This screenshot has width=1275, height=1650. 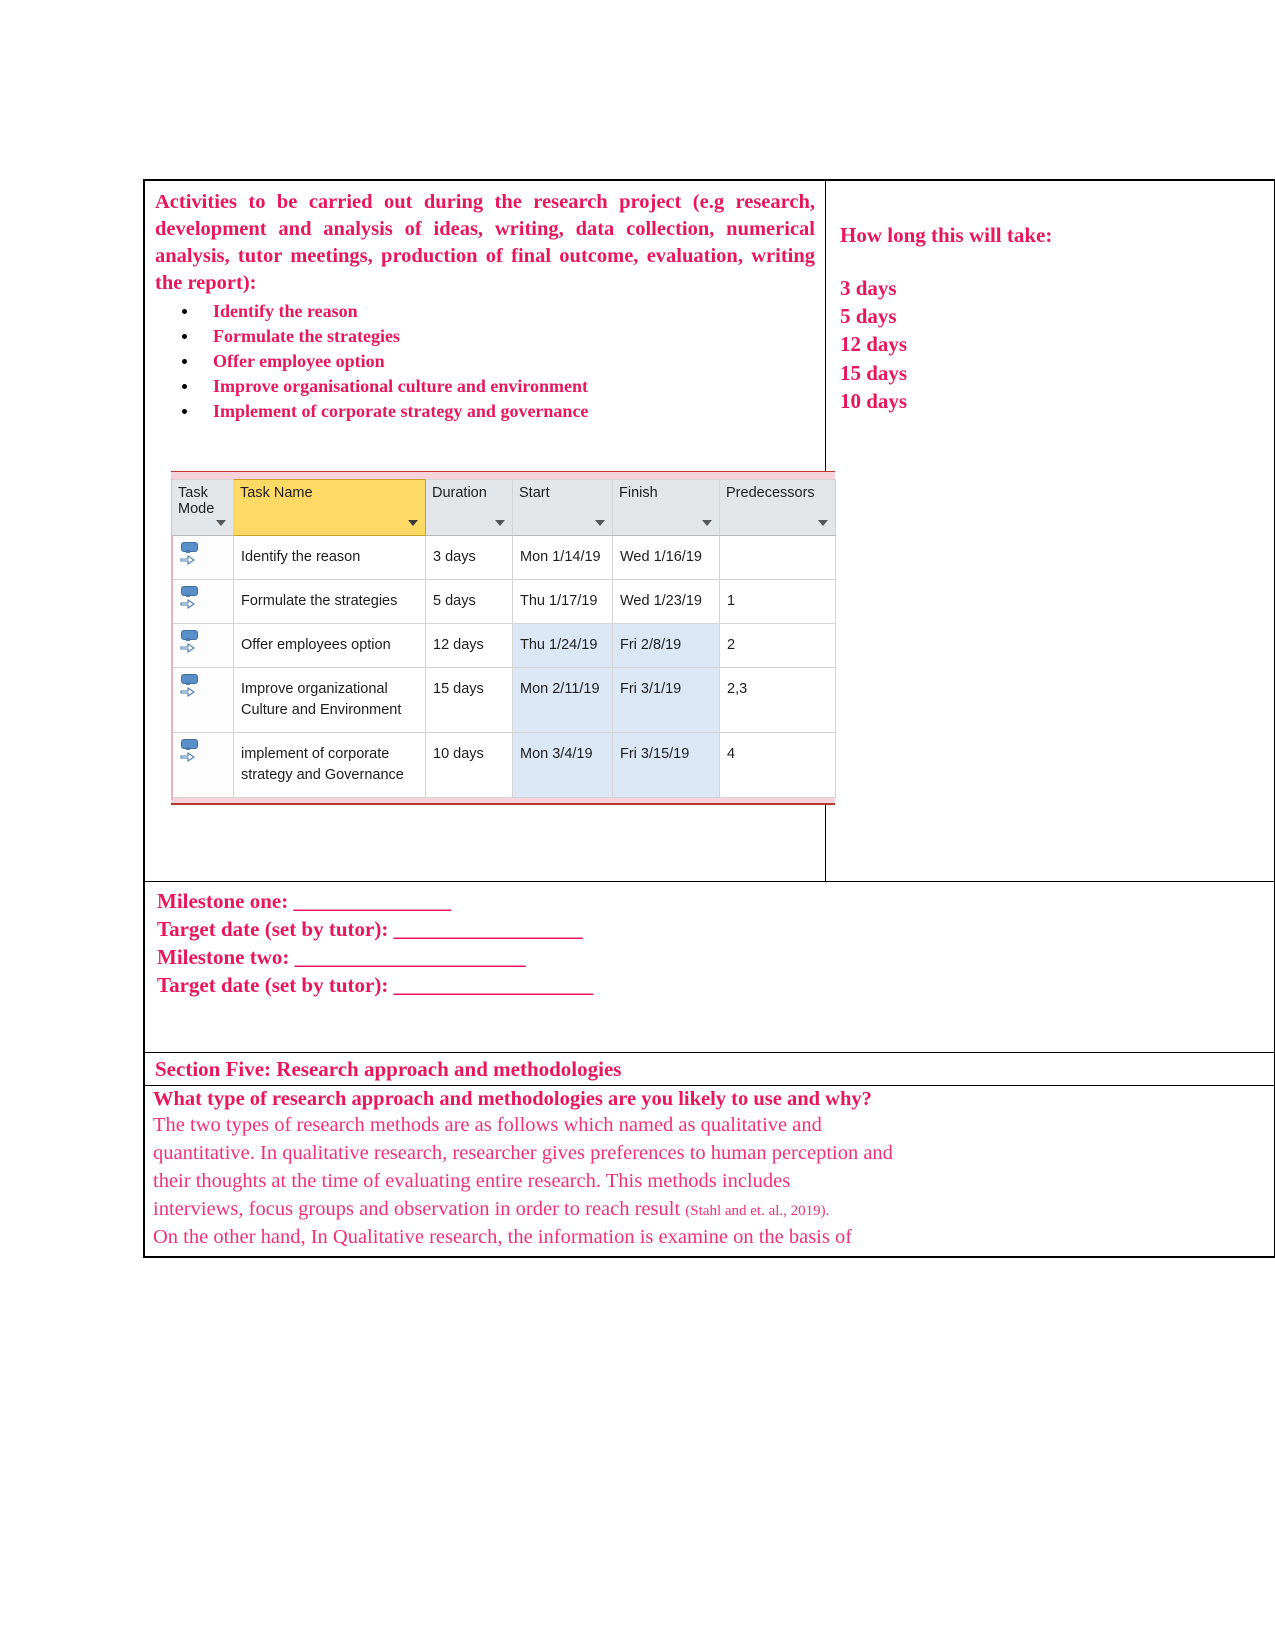 I want to click on finish-cell: Fri 3/1/19, so click(x=666, y=700).